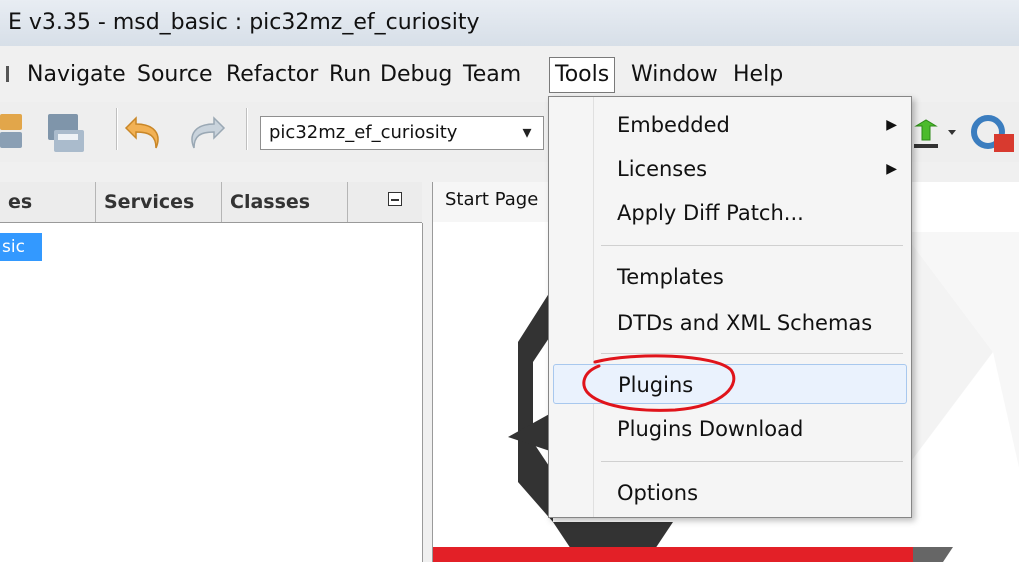 Image resolution: width=1019 pixels, height=562 pixels. I want to click on tab-projects: es, so click(48, 202).